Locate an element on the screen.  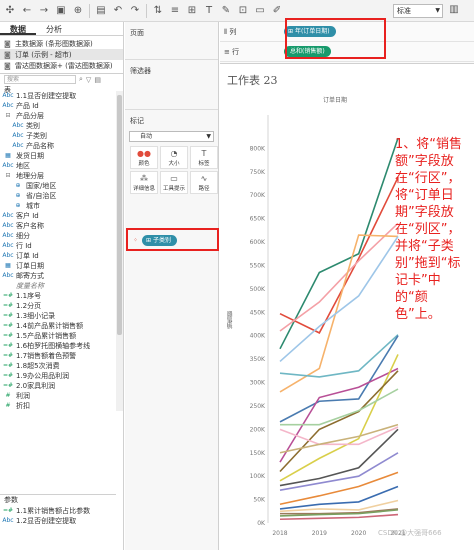
field-label: 1.2分页 is located at coordinates (29, 306).